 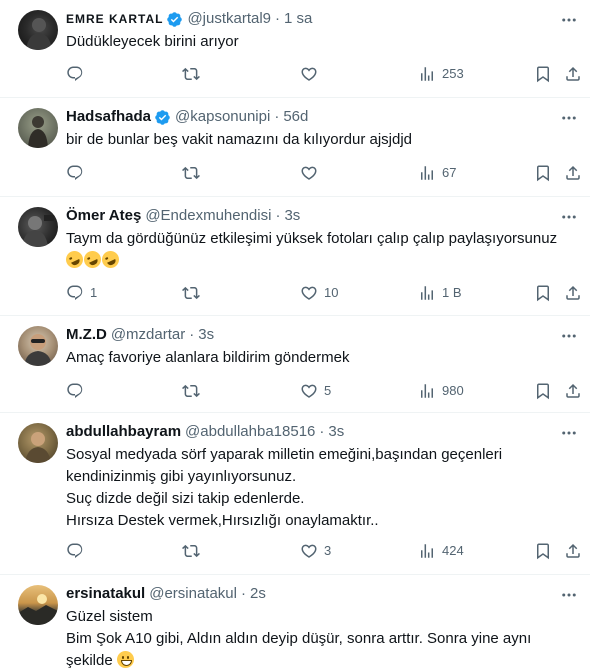 I want to click on view-count: 1 B, so click(x=452, y=292).